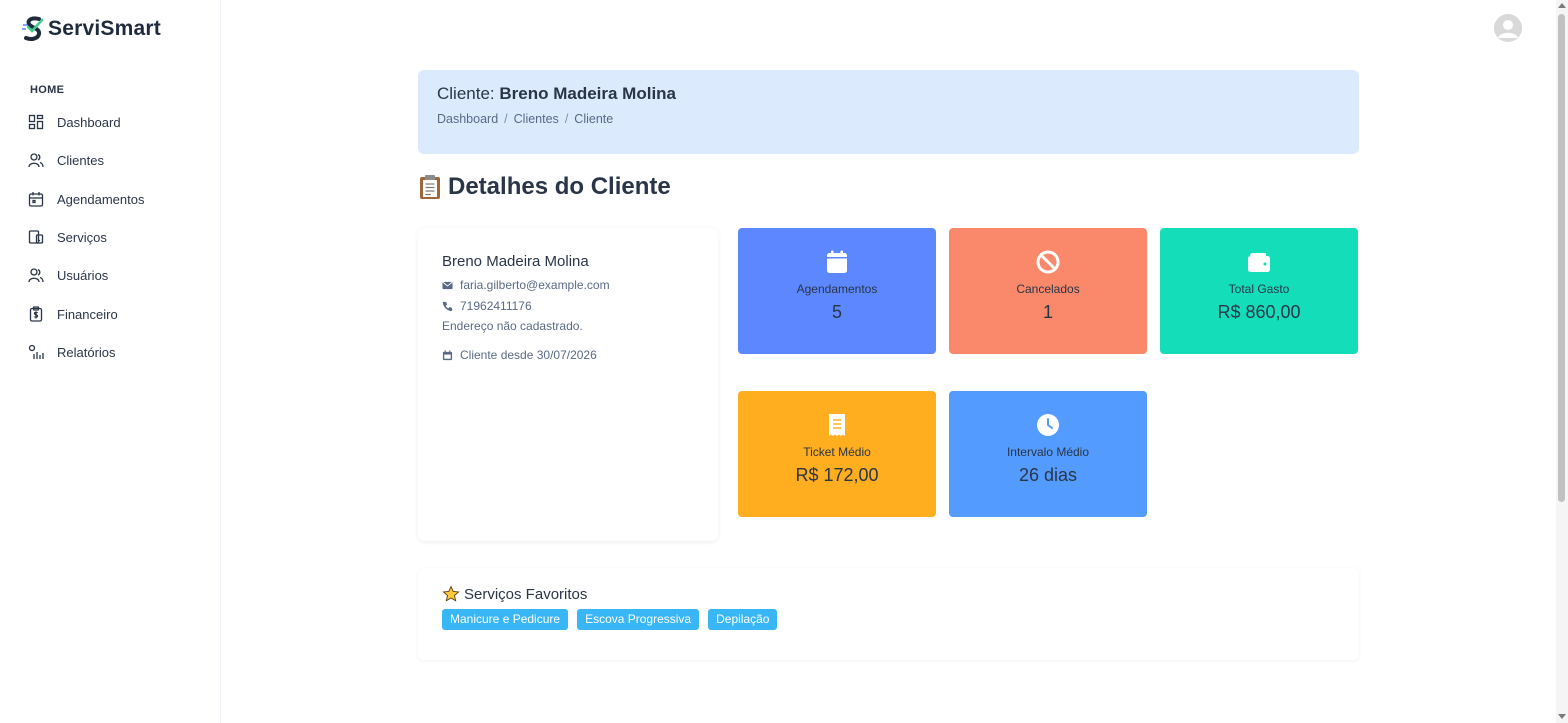  I want to click on client-since: Cliente desde 30/07/2026, so click(528, 355).